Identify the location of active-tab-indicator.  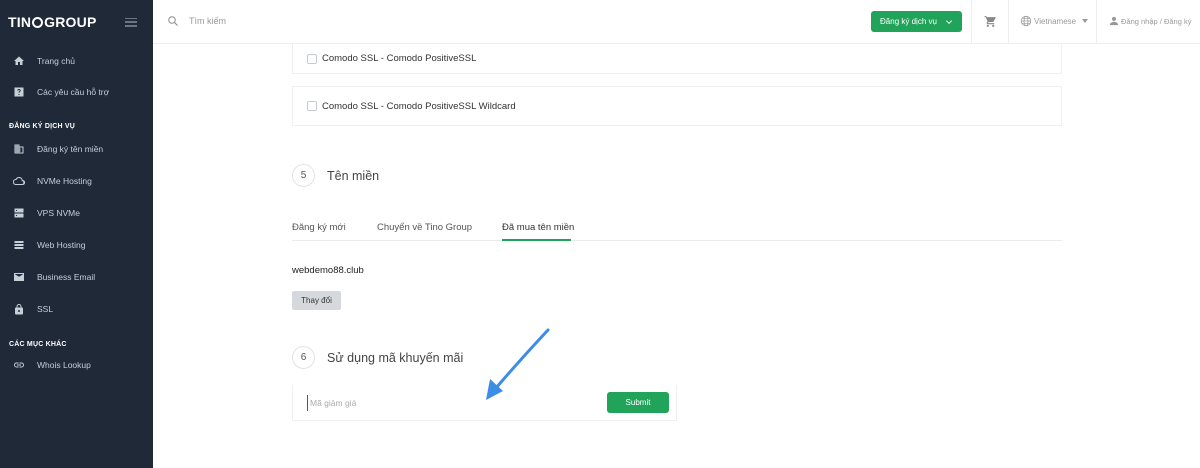
(536, 240).